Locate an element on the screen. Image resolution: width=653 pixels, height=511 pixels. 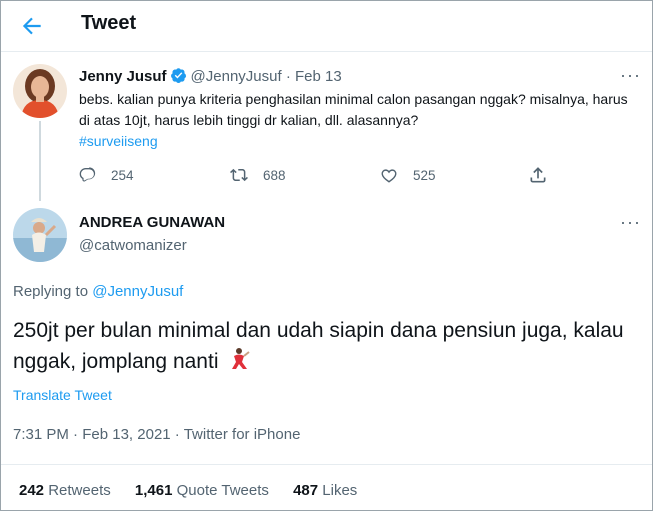
mention-link: @JennyJusuf is located at coordinates (137, 291).